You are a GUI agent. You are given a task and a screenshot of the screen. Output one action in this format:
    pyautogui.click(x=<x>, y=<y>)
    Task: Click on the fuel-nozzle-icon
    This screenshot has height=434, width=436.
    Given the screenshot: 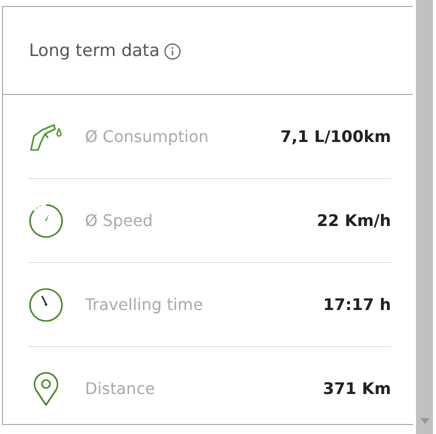 What is the action you would take?
    pyautogui.click(x=46, y=137)
    